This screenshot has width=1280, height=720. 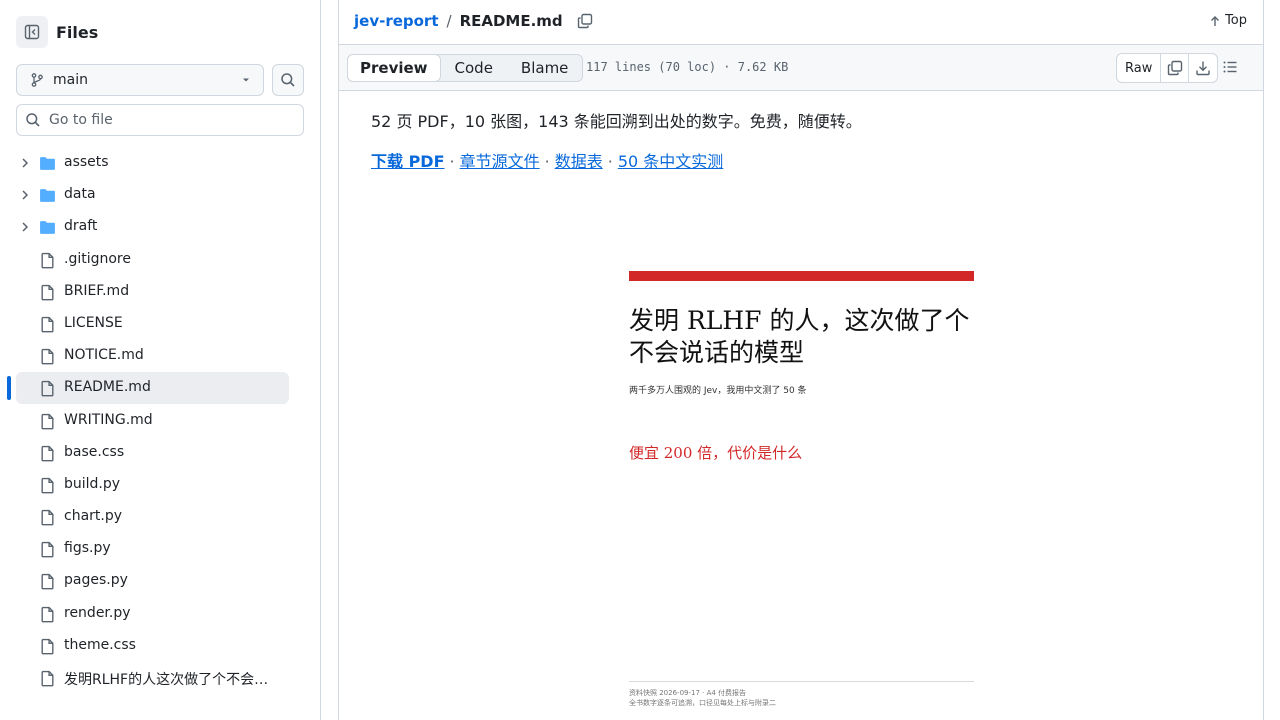 What do you see at coordinates (94, 451) in the screenshot?
I see `tree-item-label: base.css` at bounding box center [94, 451].